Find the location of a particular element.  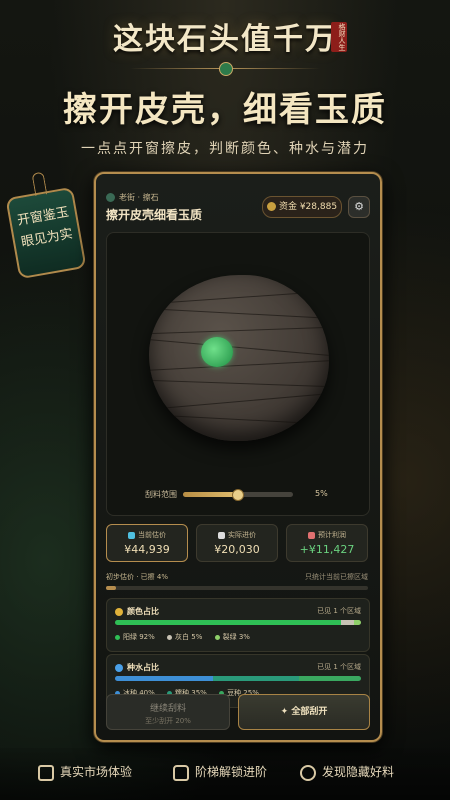

feature-discover: 发现隐藏好料 is located at coordinates (347, 772).